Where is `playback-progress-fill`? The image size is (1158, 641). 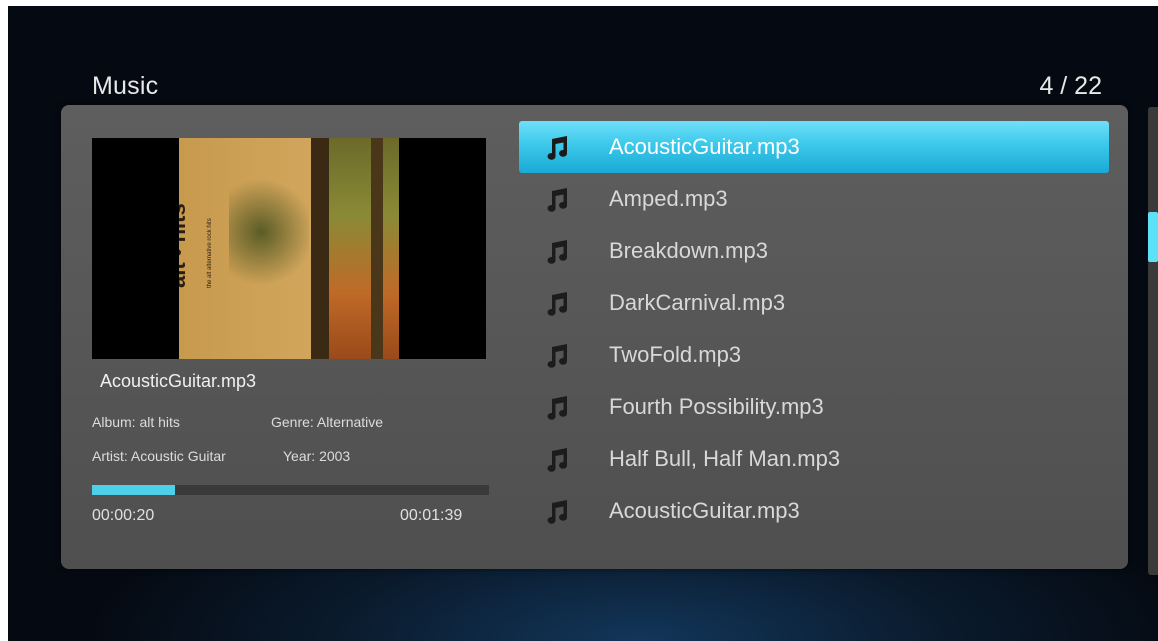
playback-progress-fill is located at coordinates (134, 490).